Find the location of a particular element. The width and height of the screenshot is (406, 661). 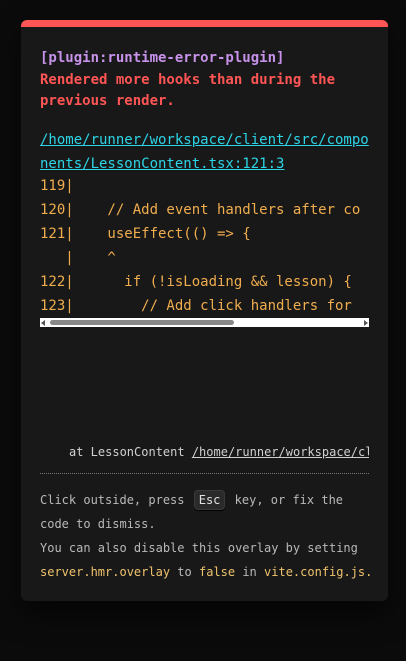

scrollbar-thumb is located at coordinates (142, 322).